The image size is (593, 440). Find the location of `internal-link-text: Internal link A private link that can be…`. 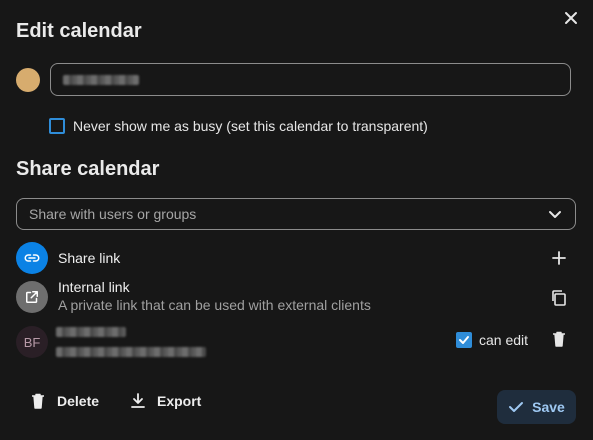

internal-link-text: Internal link A private link that can be… is located at coordinates (214, 296).